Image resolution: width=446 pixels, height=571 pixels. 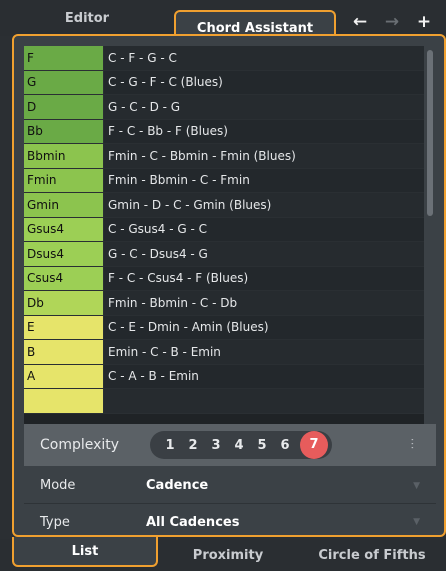 What do you see at coordinates (264, 205) in the screenshot?
I see `chord-progression: Gmin - D - C - Gmin (Blues)` at bounding box center [264, 205].